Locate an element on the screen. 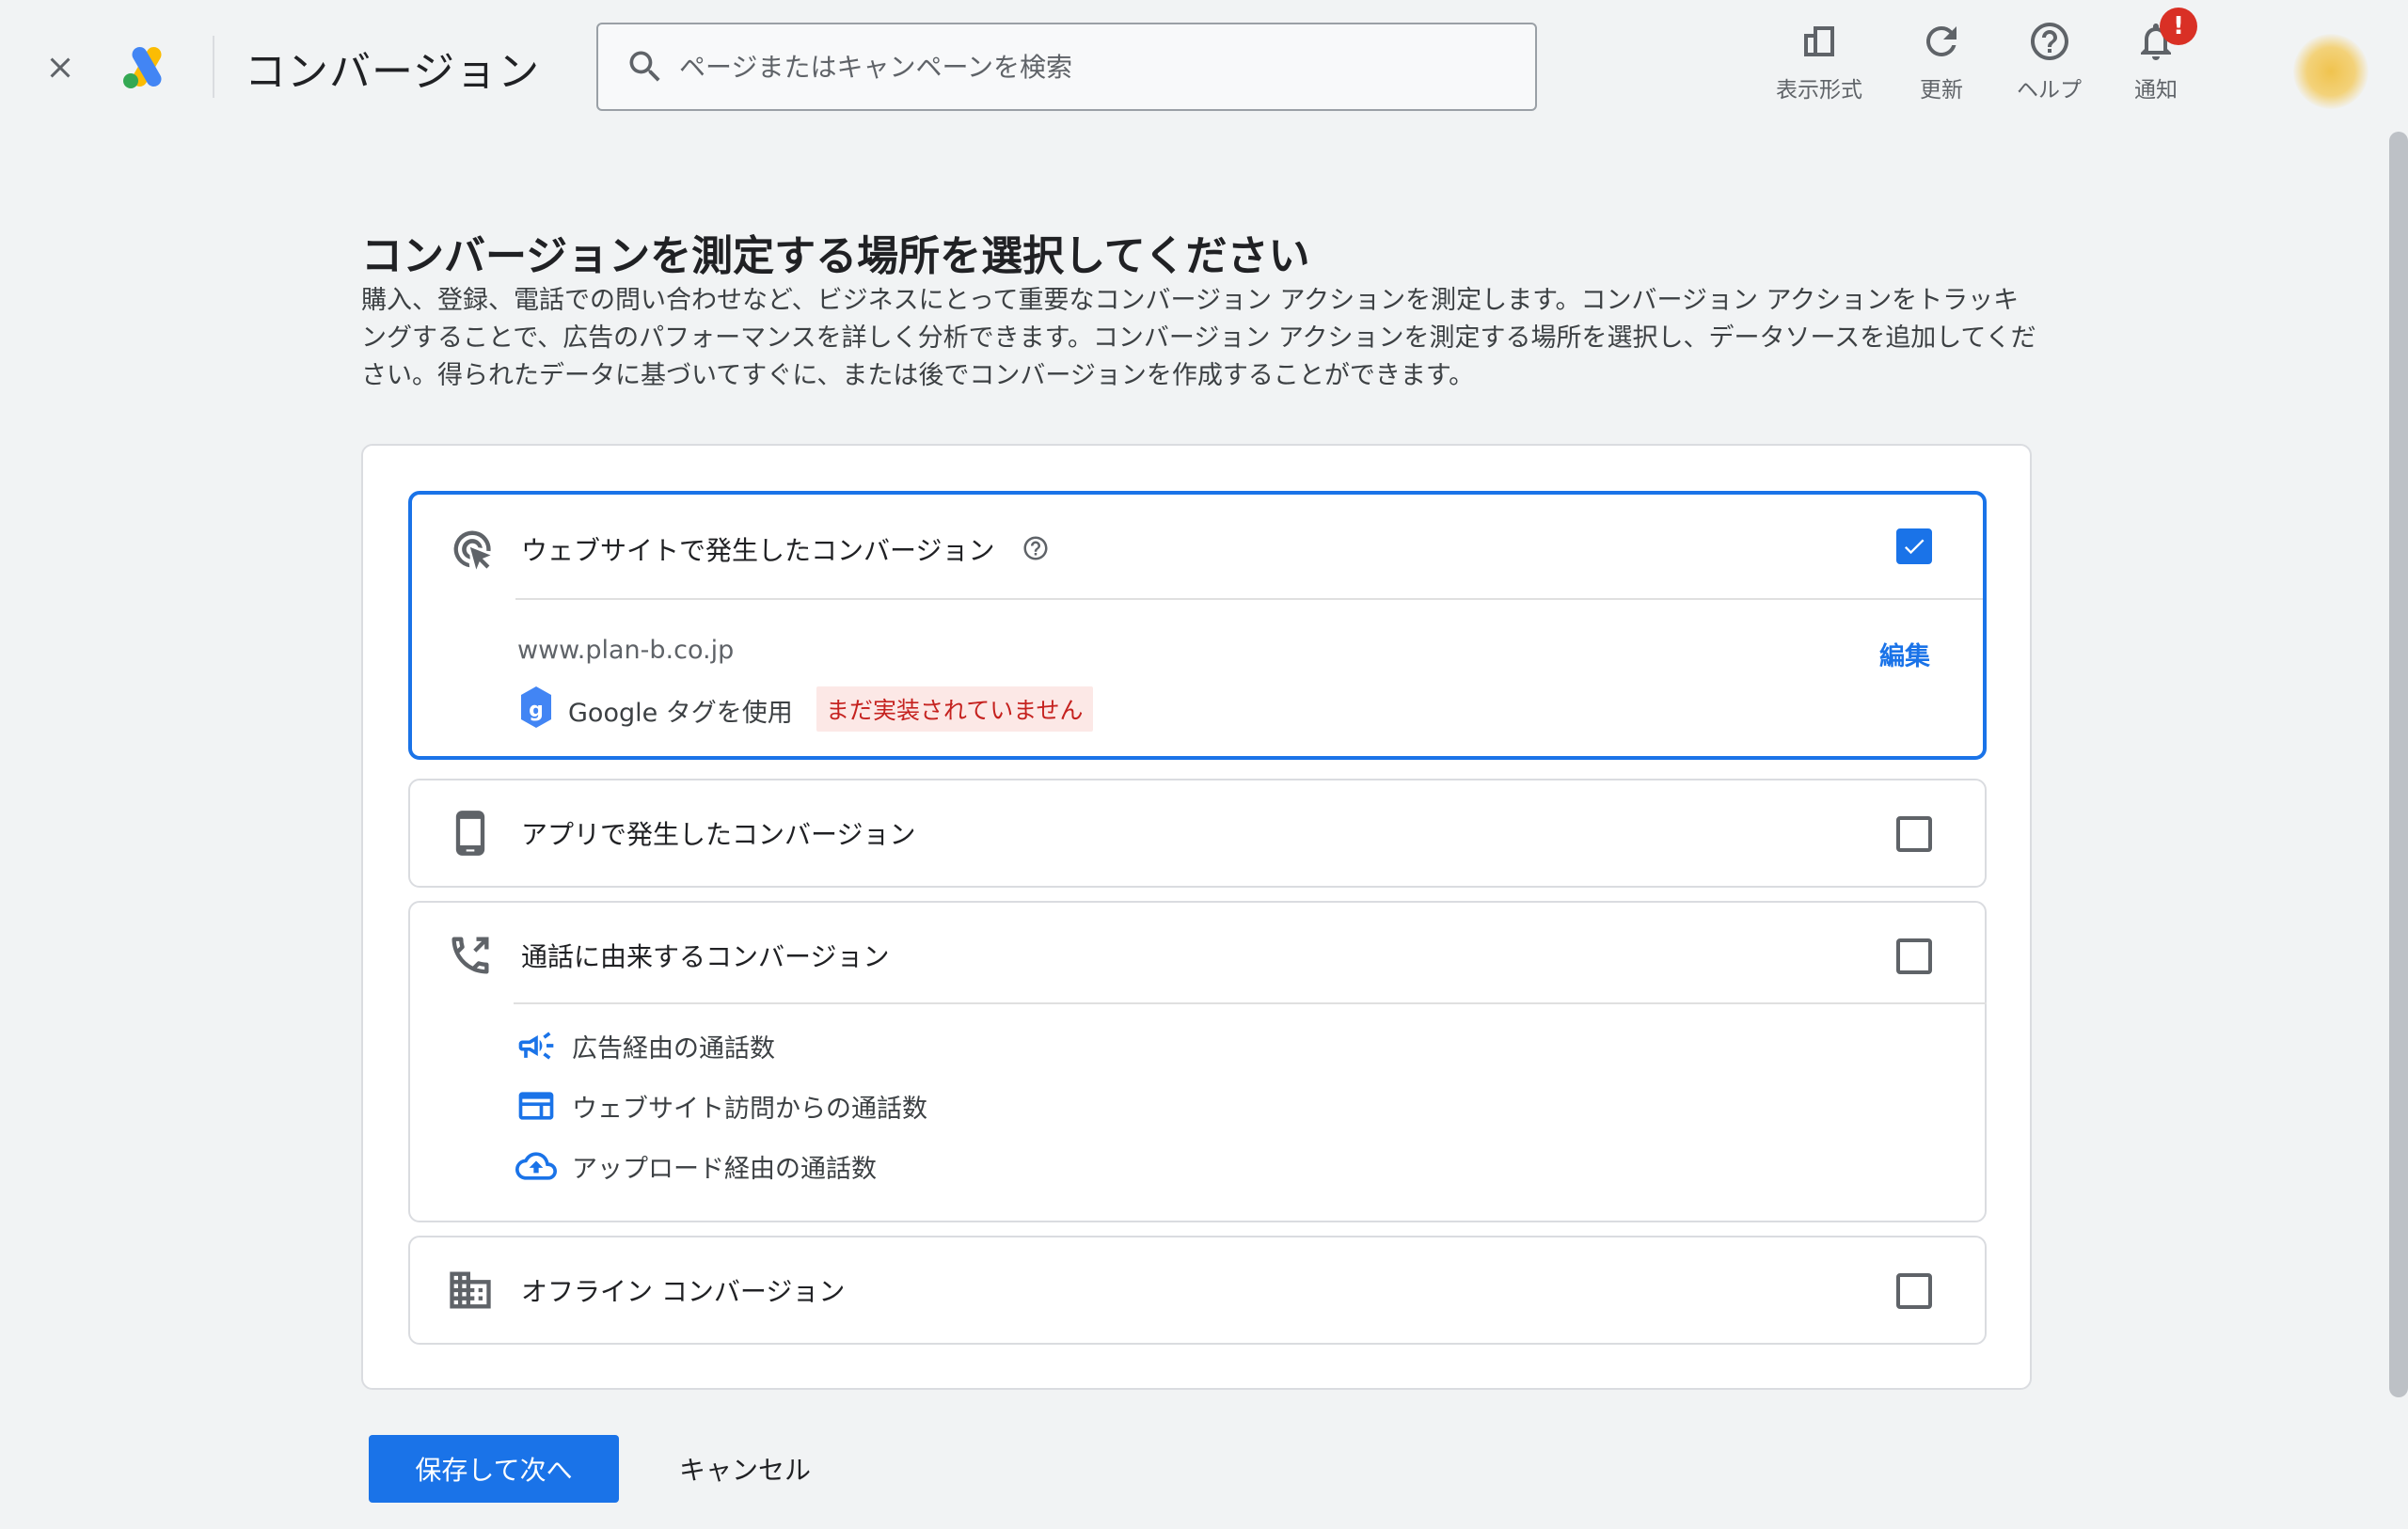 This screenshot has height=1529, width=2408. website-option-checkbox is located at coordinates (1914, 546).